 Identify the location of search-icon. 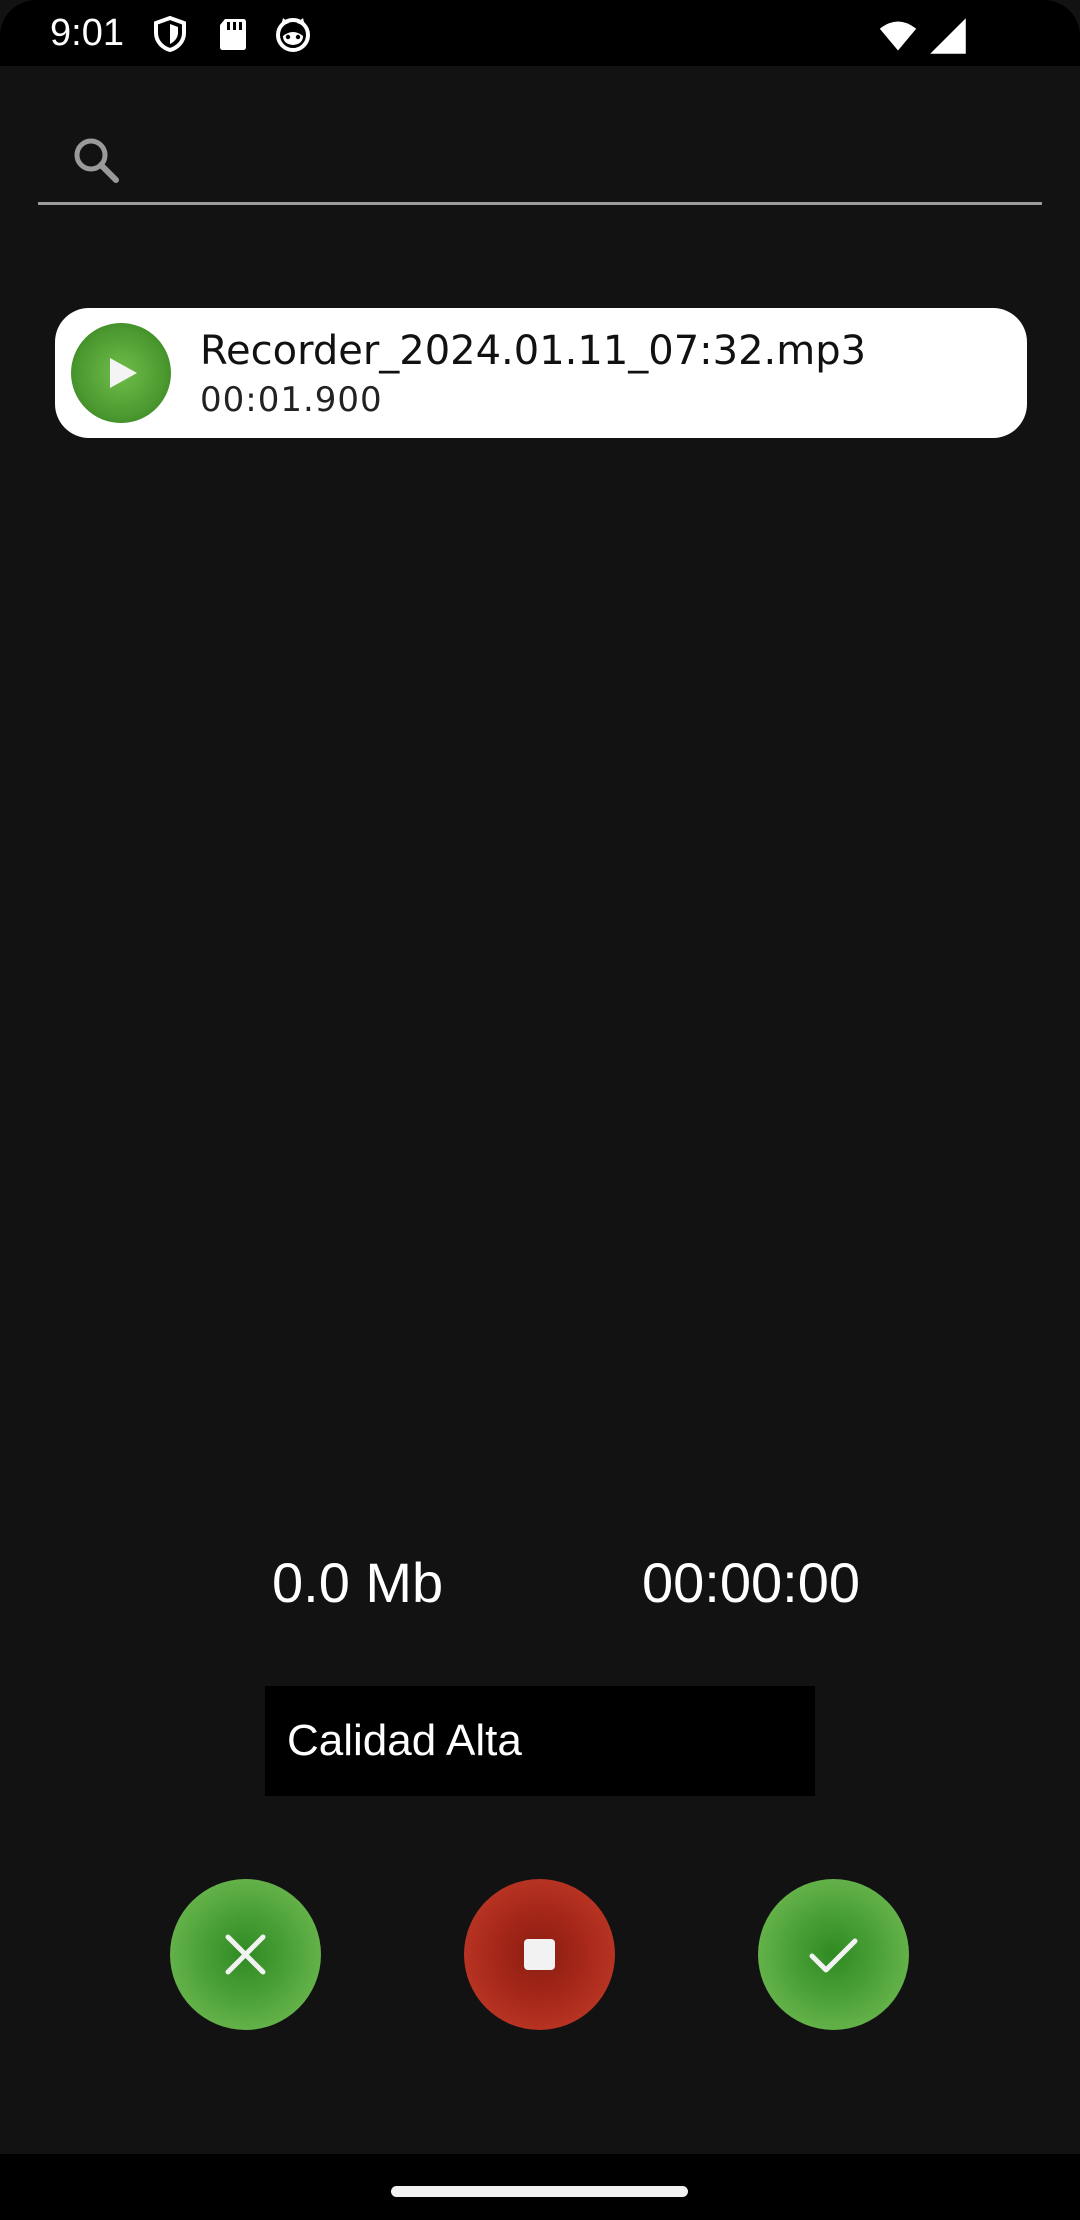
(96, 160).